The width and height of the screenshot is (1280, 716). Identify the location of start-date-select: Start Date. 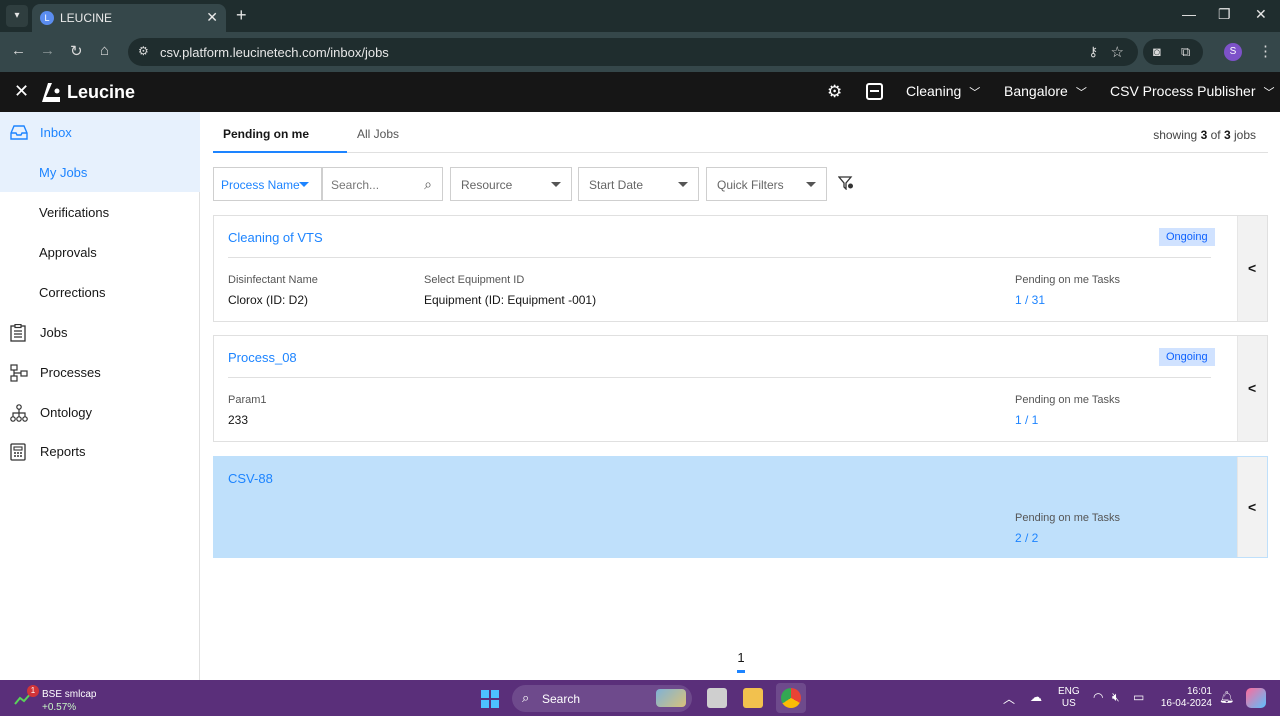
(638, 184).